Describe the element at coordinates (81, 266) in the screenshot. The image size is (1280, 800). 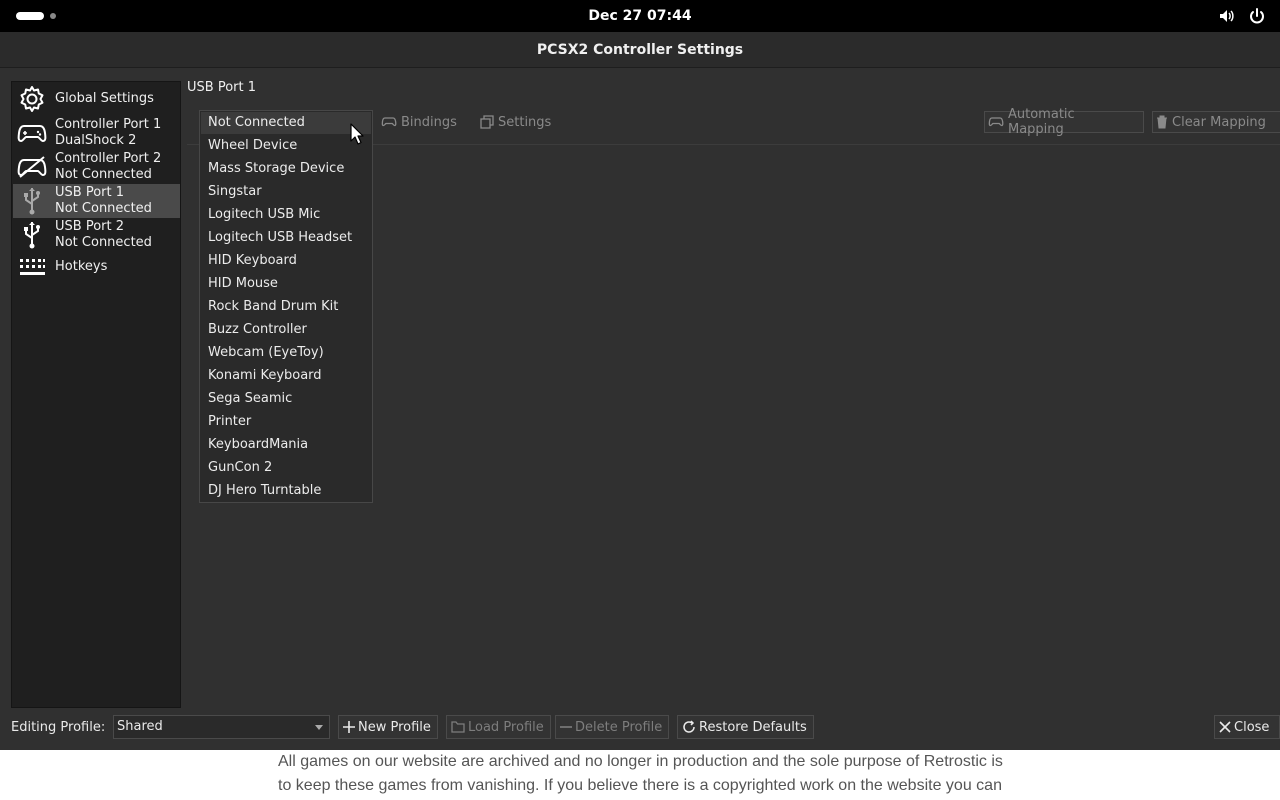
I see `sidebar-item-label: Hotkeys` at that location.